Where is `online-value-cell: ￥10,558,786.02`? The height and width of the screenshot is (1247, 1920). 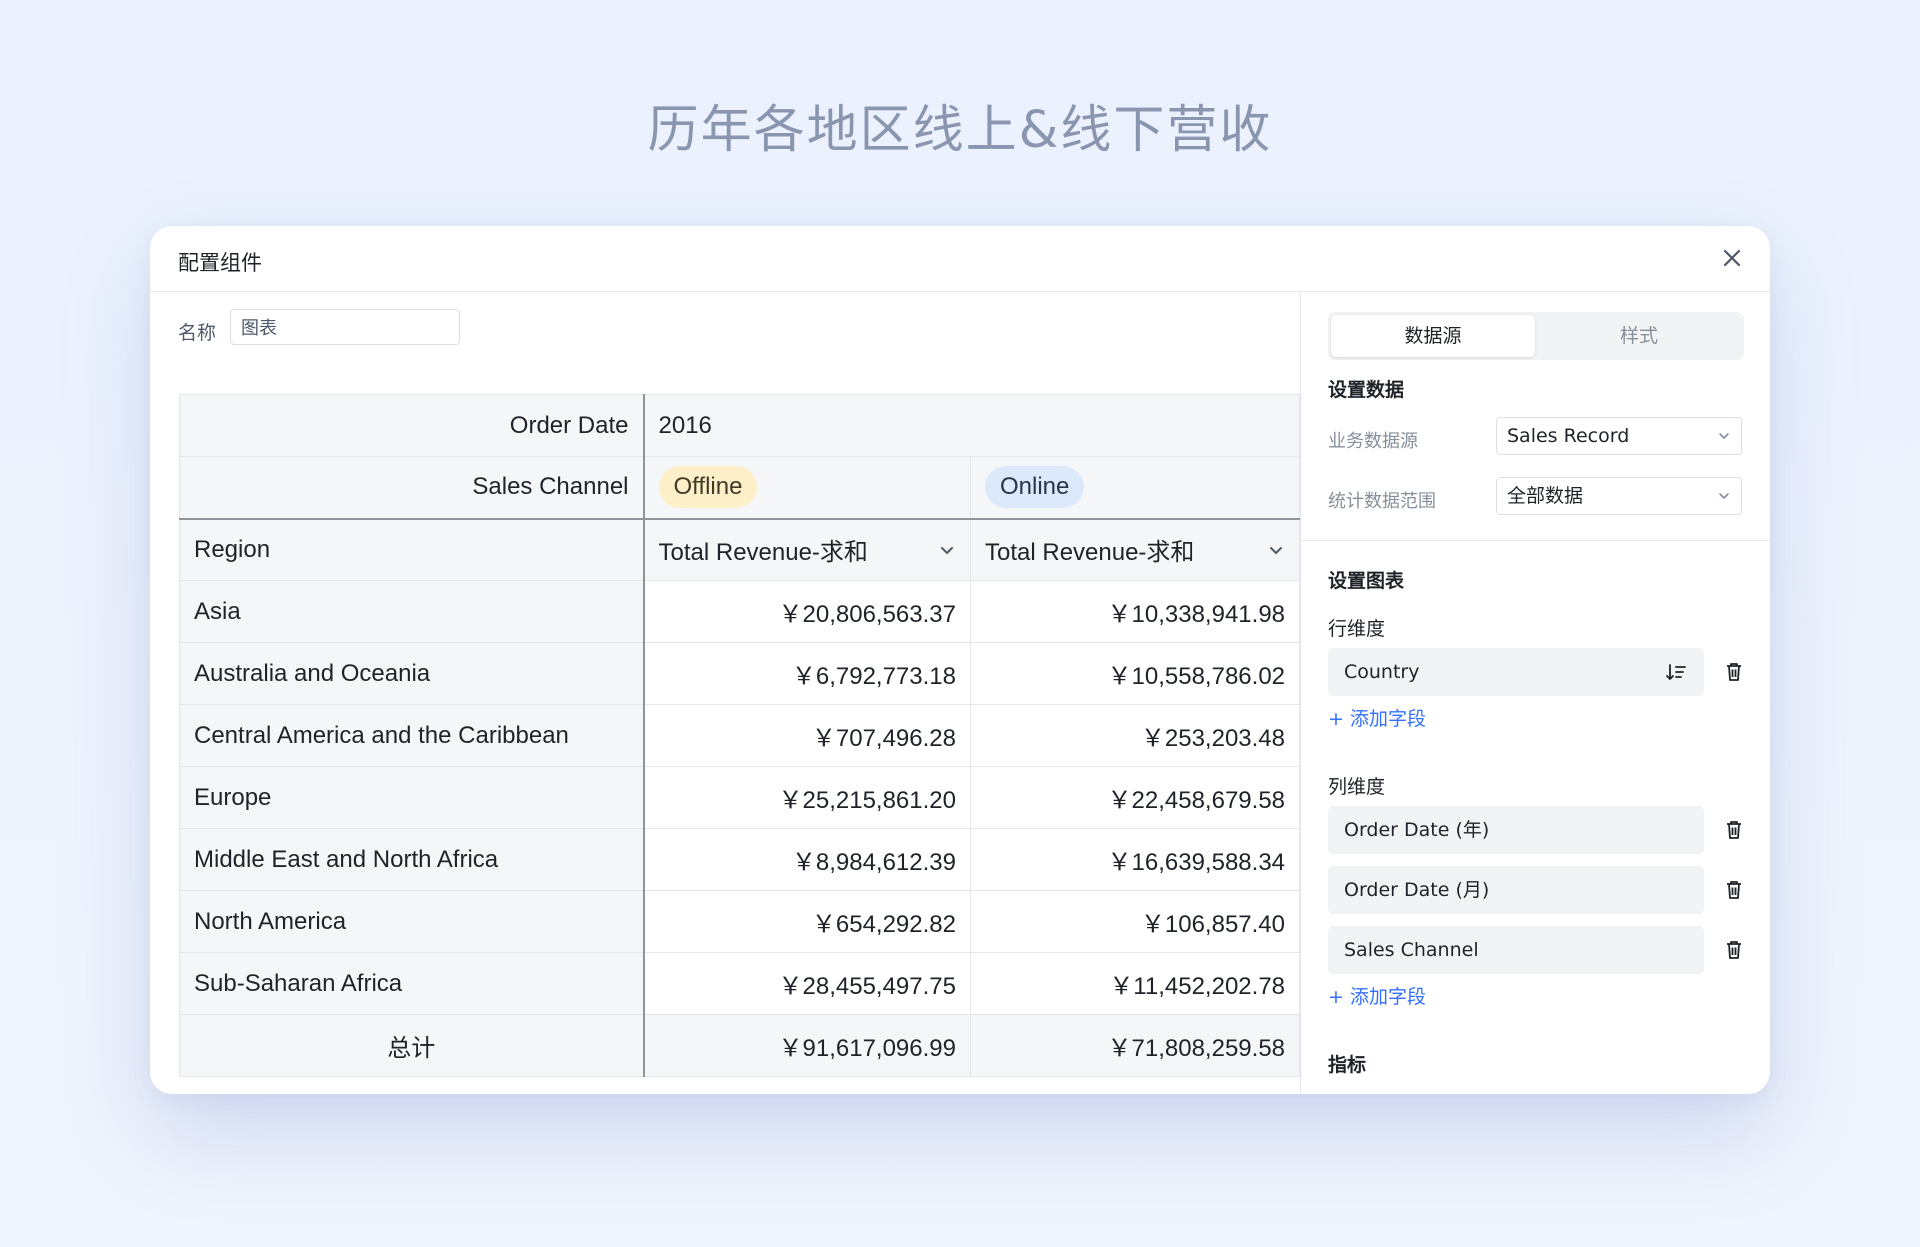 online-value-cell: ￥10,558,786.02 is located at coordinates (1135, 673).